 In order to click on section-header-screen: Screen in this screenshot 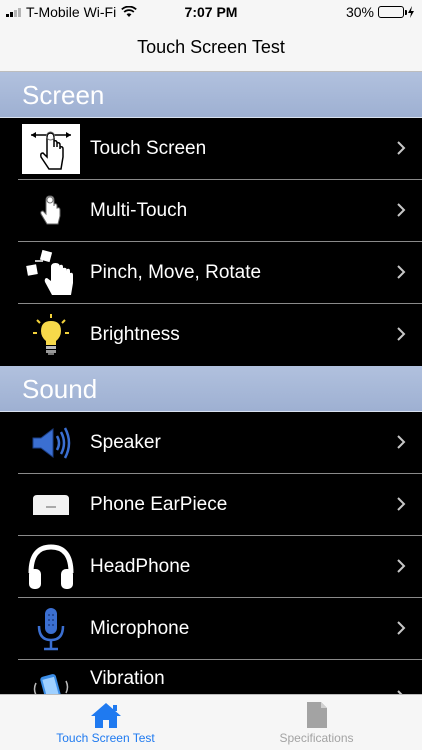, I will do `click(211, 95)`.